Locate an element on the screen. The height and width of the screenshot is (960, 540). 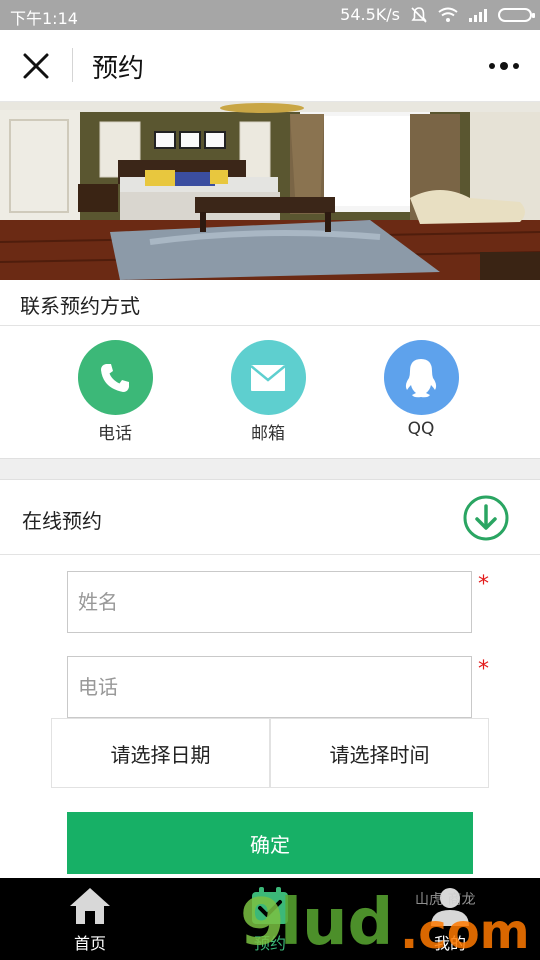
contact-section-title: 联系预约方式 is located at coordinates (80, 306).